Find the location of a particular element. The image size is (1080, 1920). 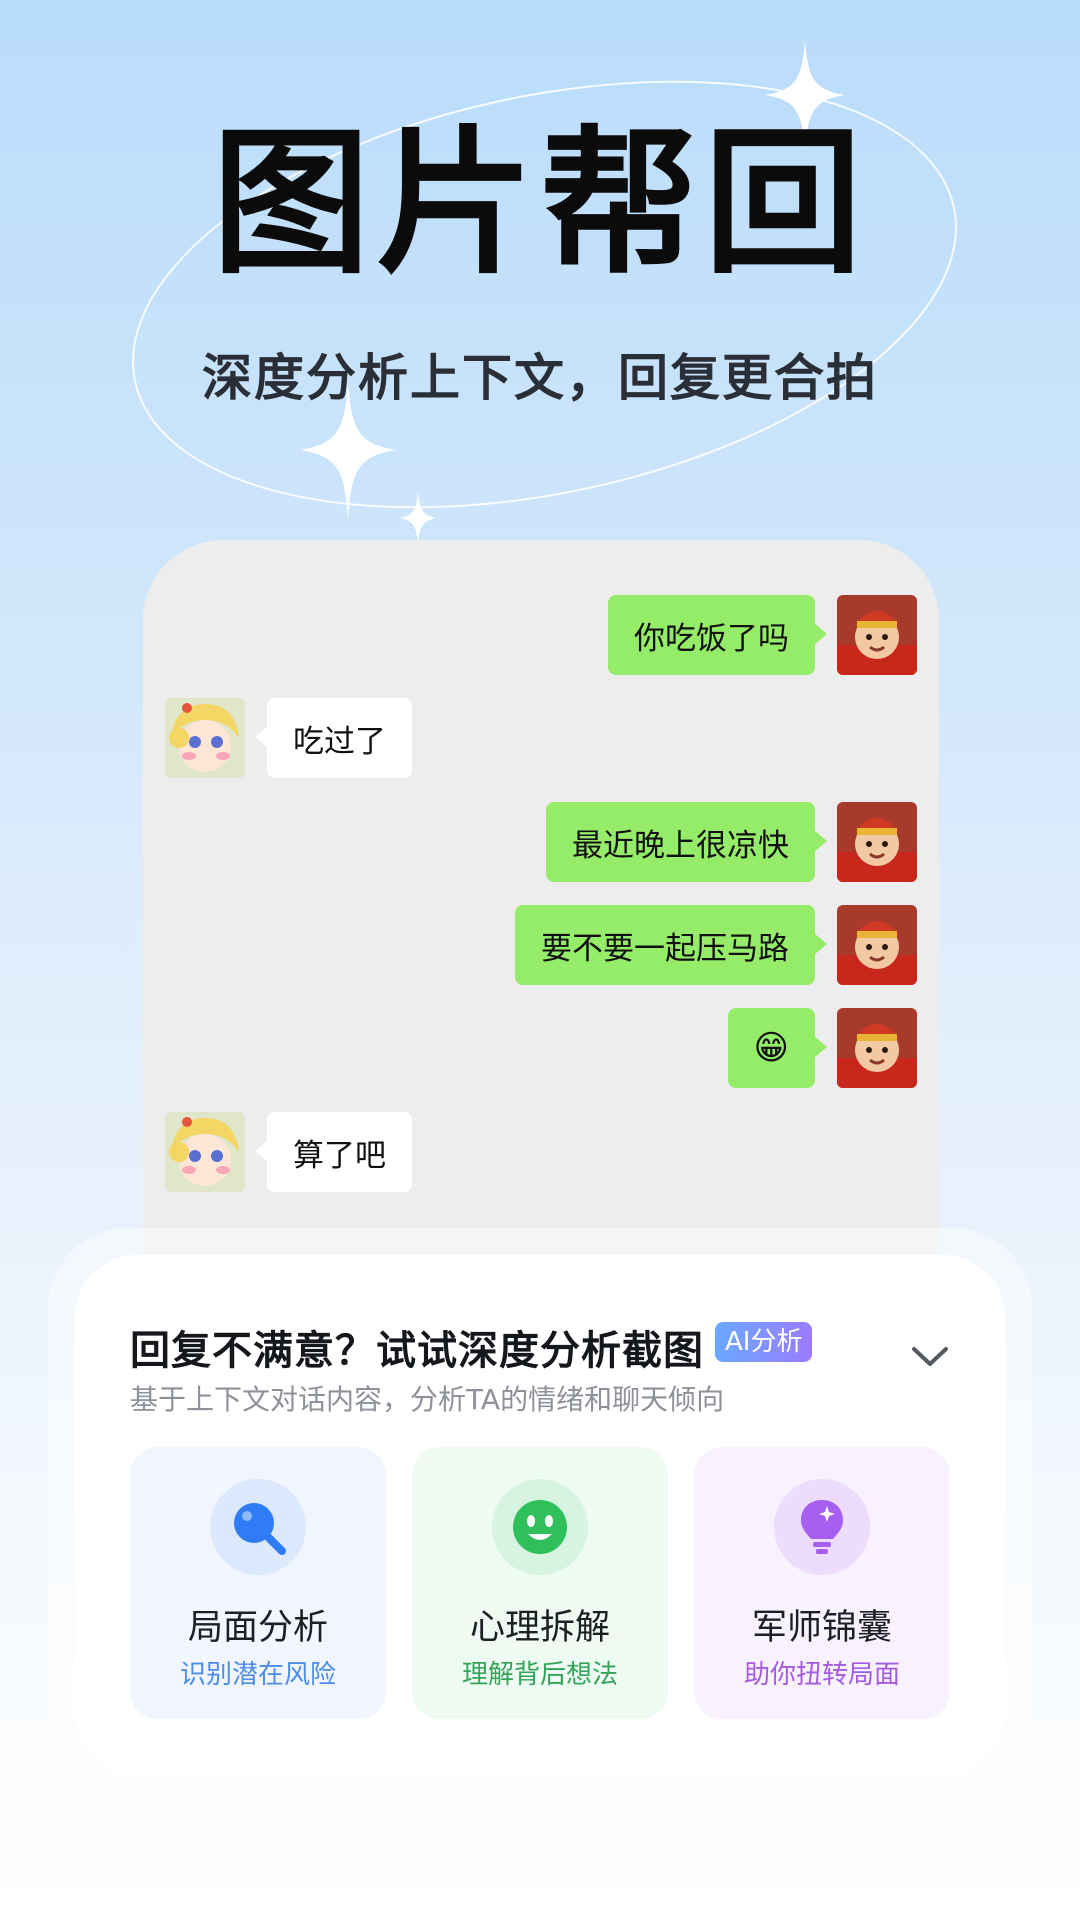

chat-bubble-emoji: 😁 is located at coordinates (777, 1048).